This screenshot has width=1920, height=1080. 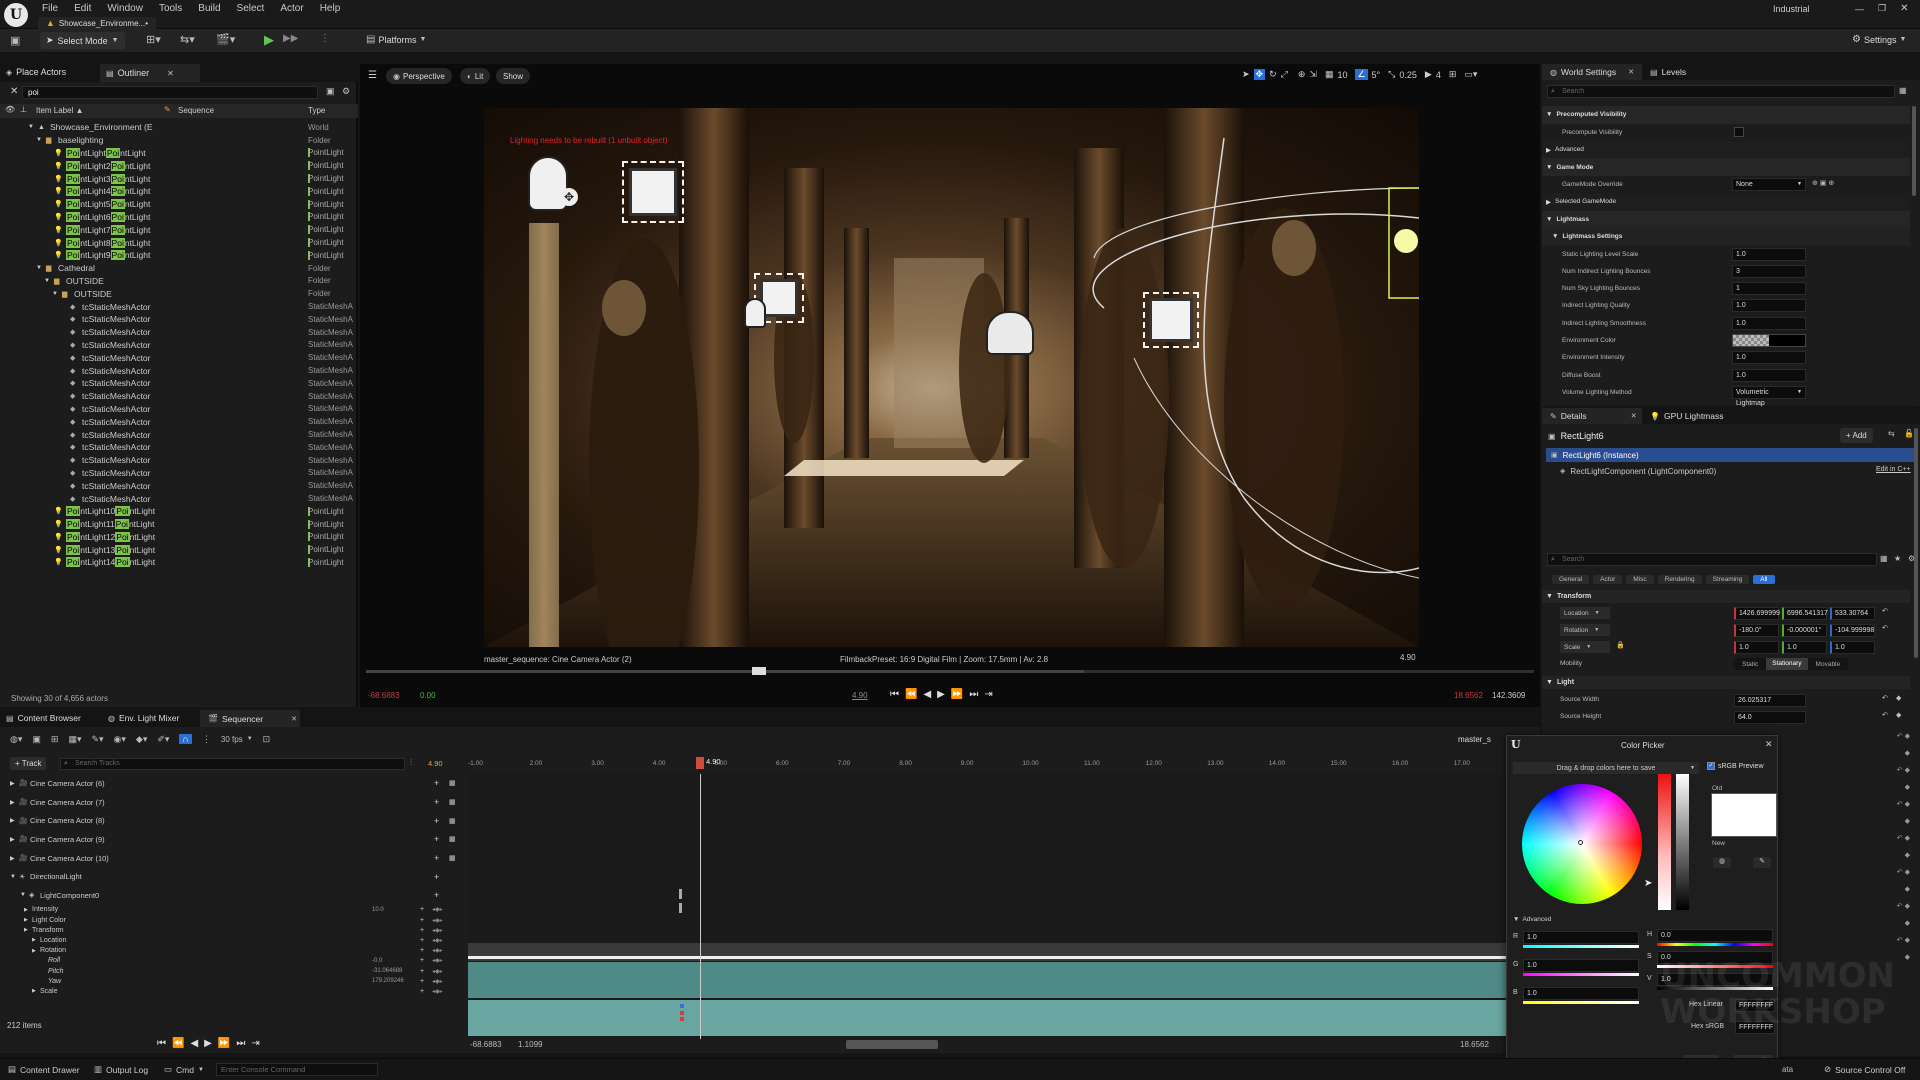 I want to click on menu-help: Help, so click(x=330, y=8).